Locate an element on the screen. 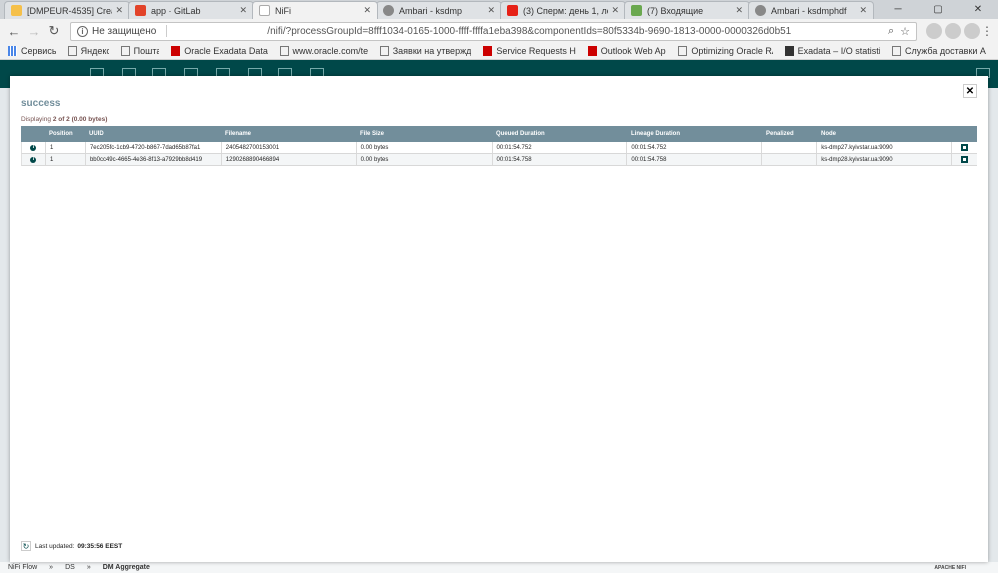  minimize-icon: ─ is located at coordinates (898, 9).